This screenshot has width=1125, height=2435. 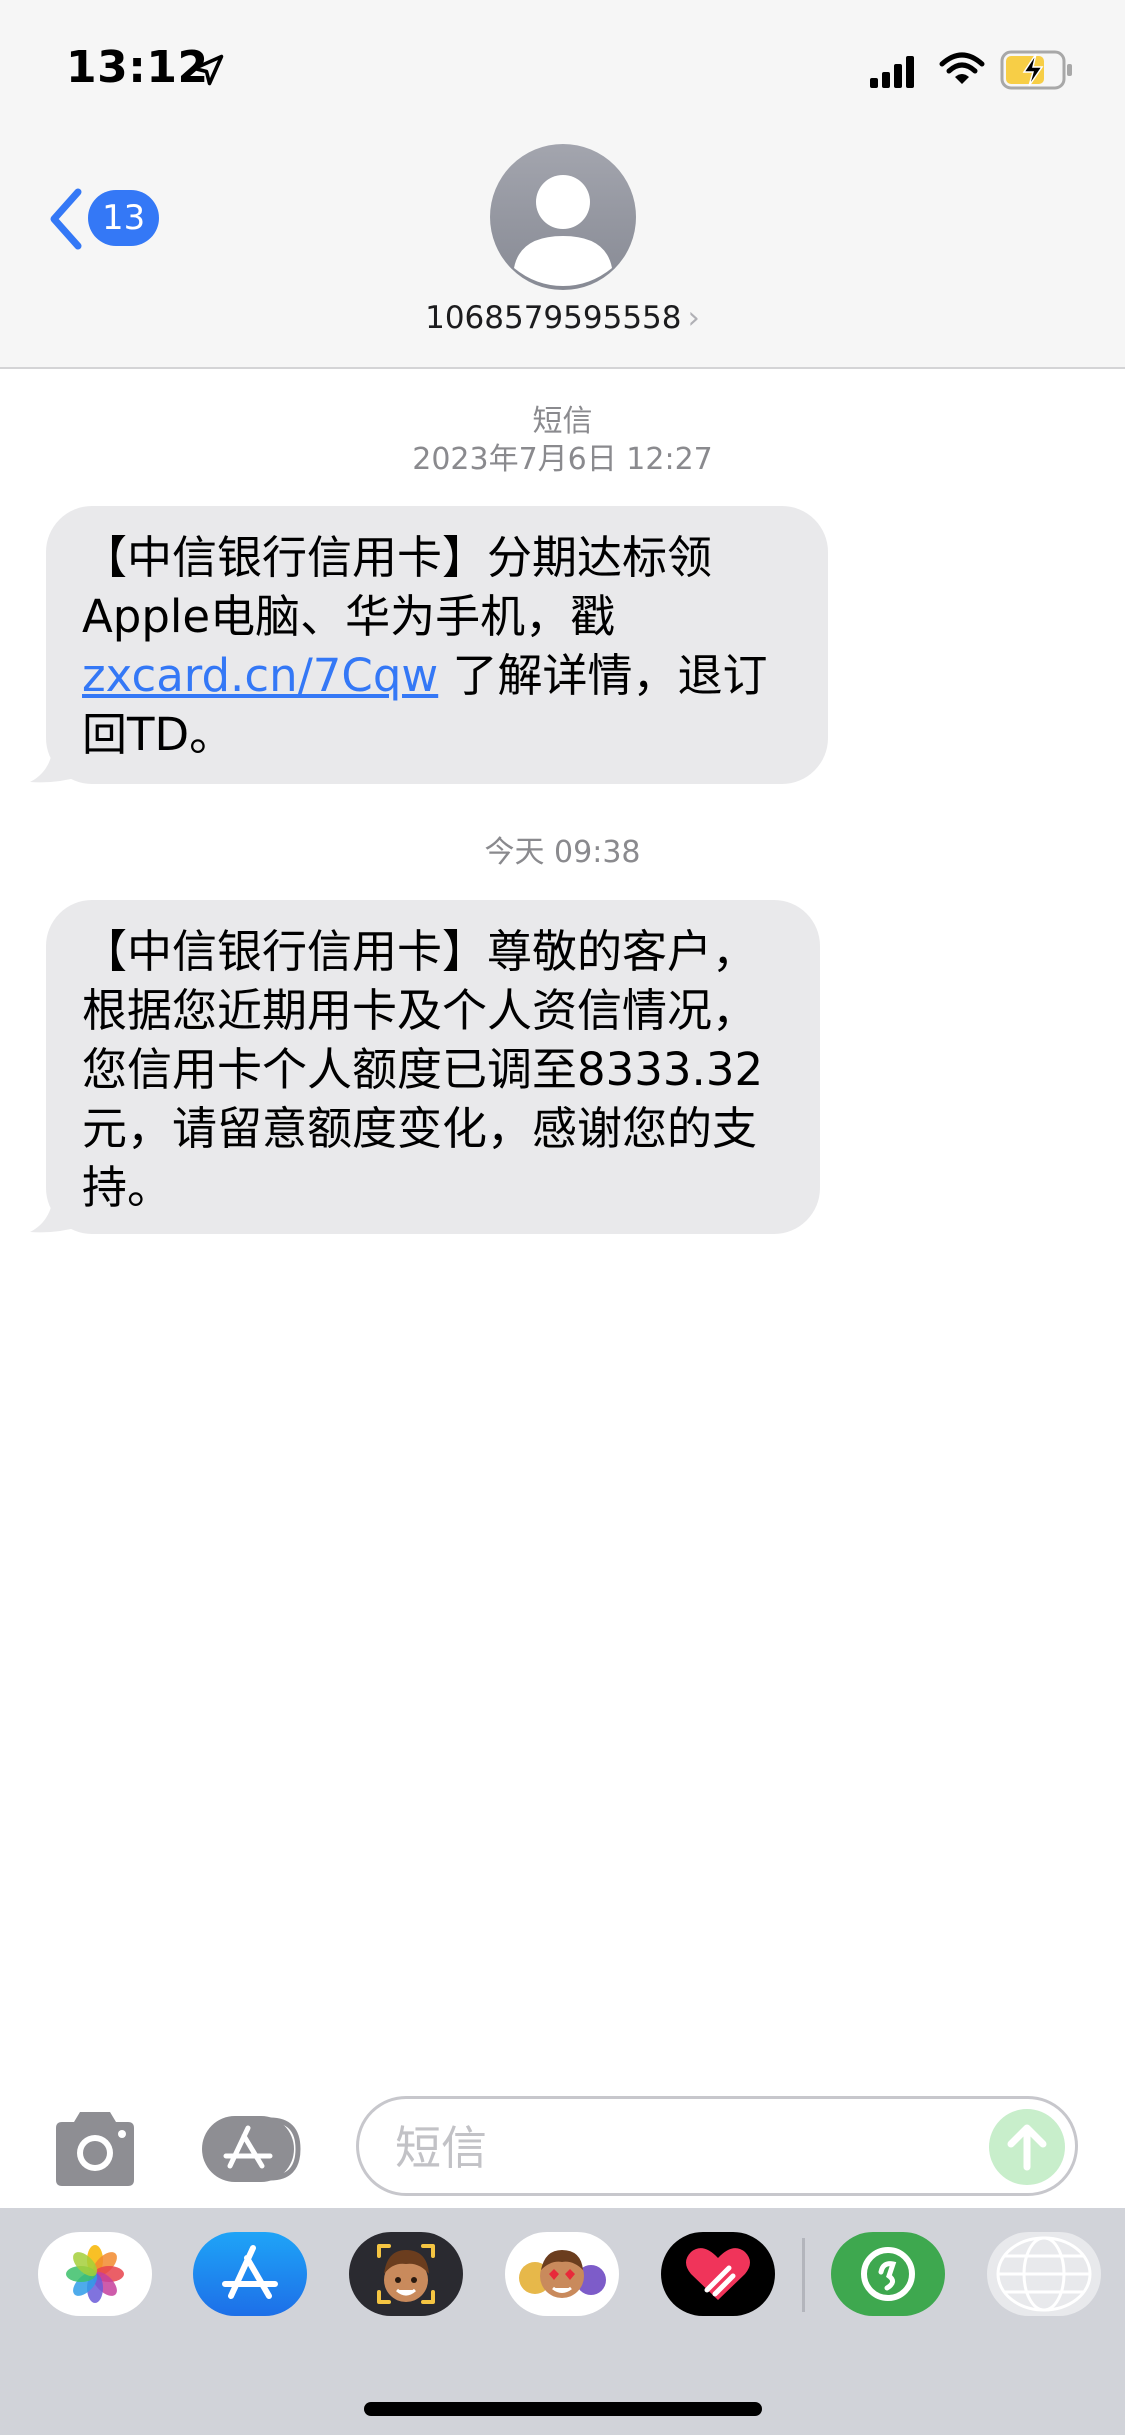 I want to click on status-time: 13:12, so click(x=137, y=67).